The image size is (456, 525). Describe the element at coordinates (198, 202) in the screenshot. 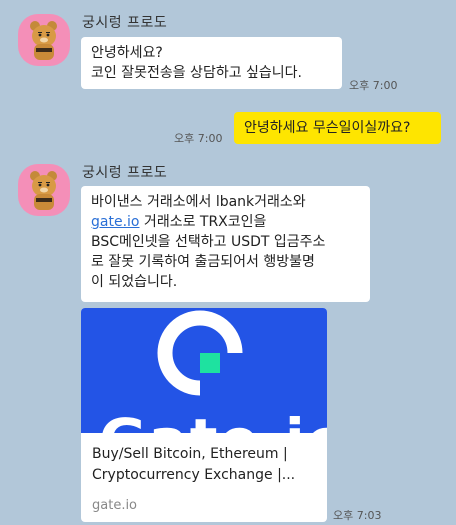

I see `message-text: 바이낸스 거래소에서 lbank거래소와` at that location.